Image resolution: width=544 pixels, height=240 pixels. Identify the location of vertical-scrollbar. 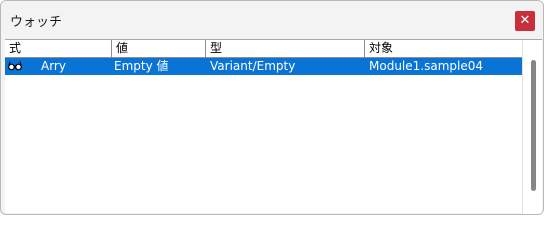
(532, 127).